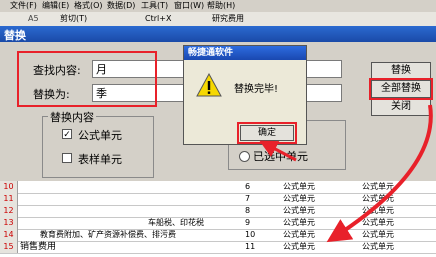  I want to click on cell-category: 销售费用, so click(38, 247).